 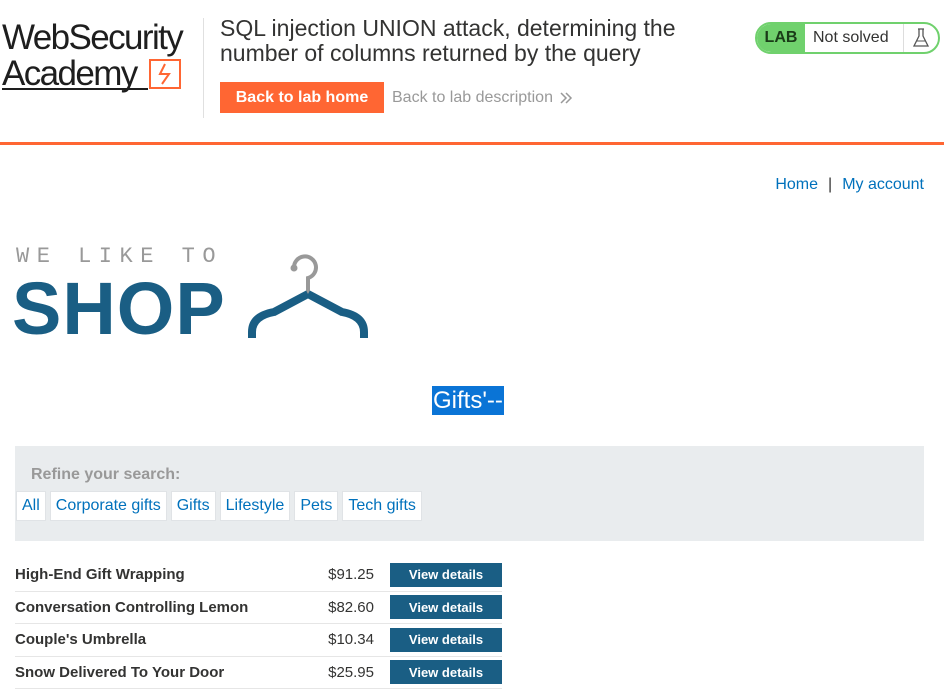 I want to click on top-nav: Home | My account, so click(x=849, y=185).